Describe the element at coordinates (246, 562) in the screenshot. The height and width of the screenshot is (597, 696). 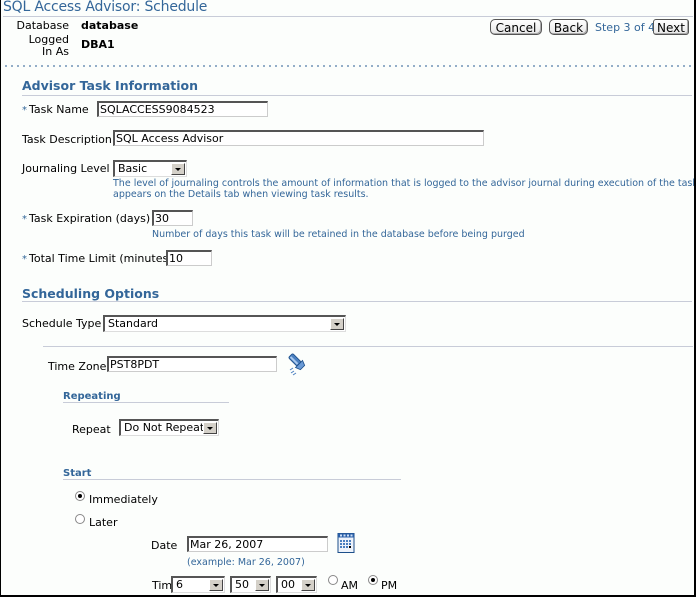
I see `date-hint: (example: Mar 26, 2007)` at that location.